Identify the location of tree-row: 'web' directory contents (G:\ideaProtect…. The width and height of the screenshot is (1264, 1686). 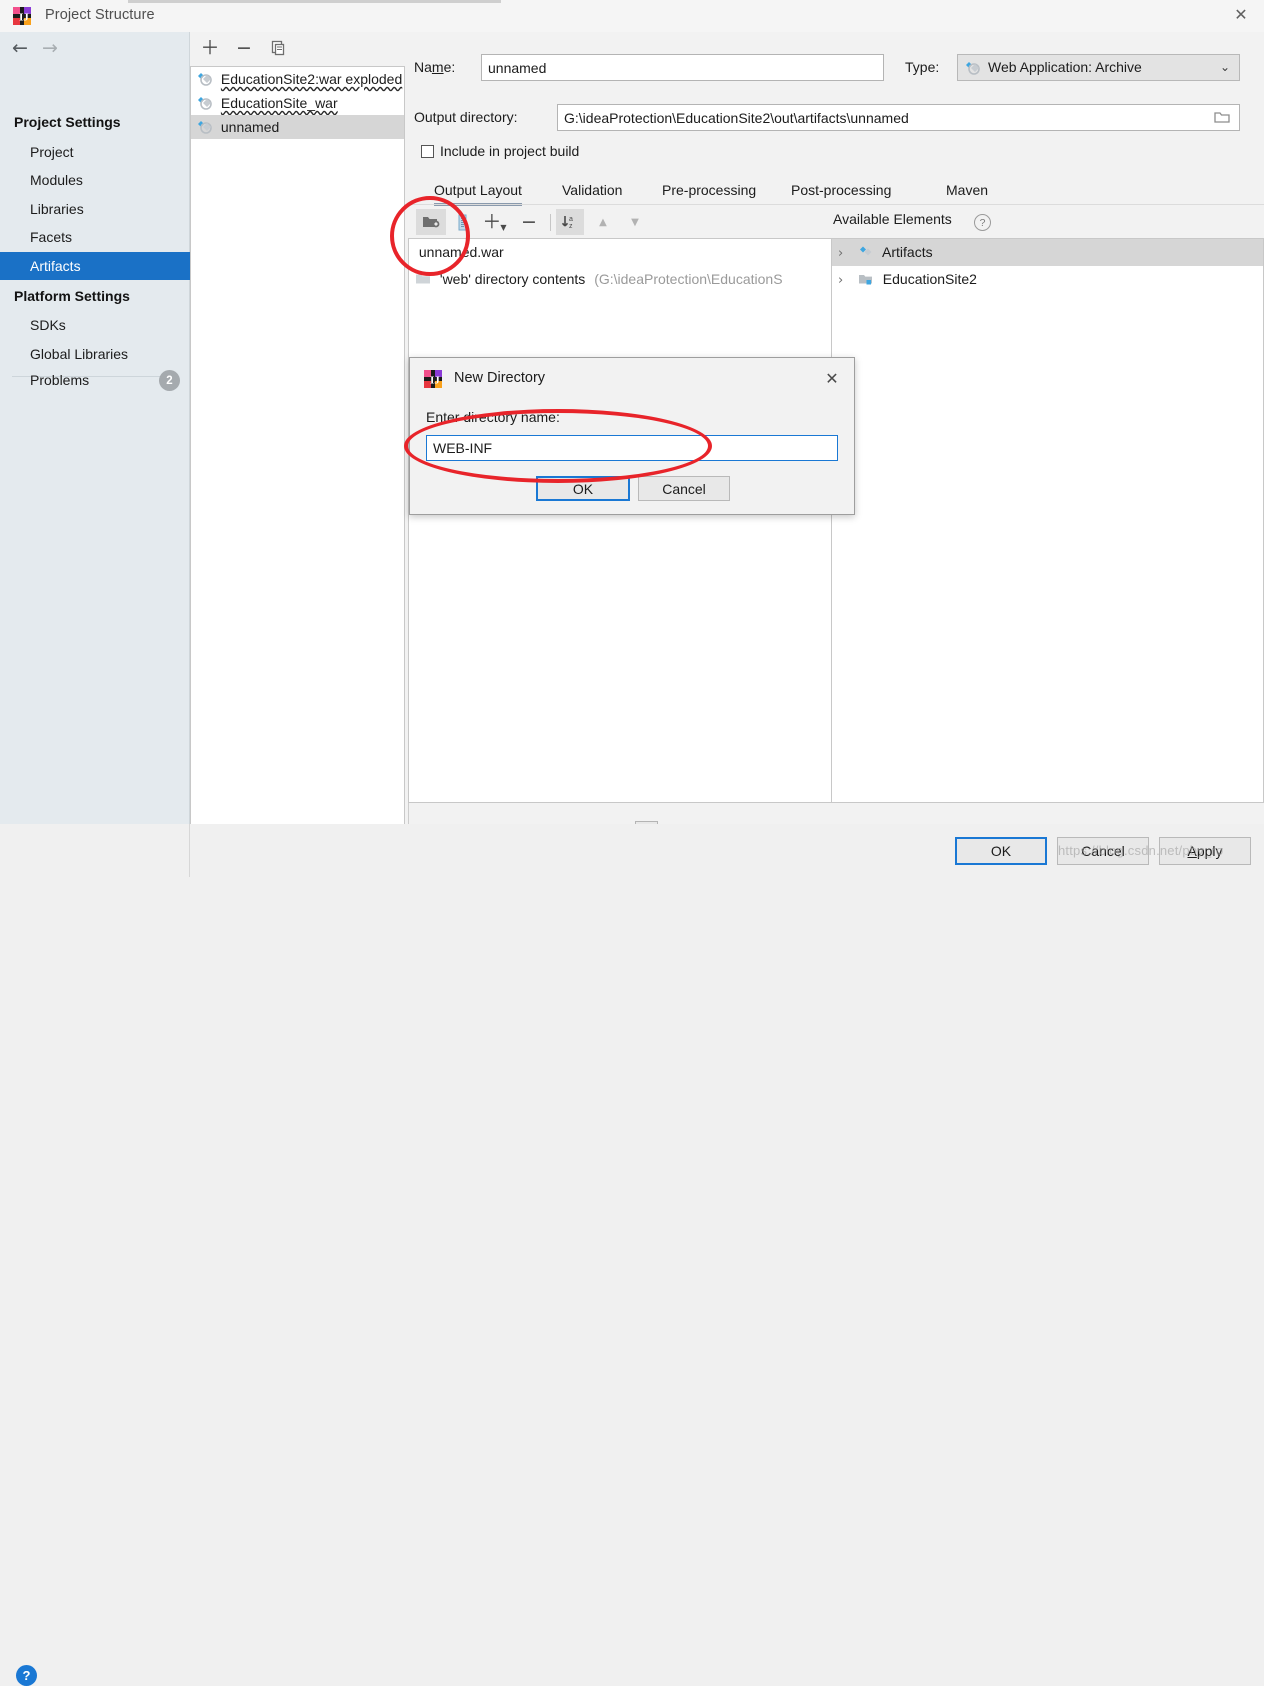
(620, 279).